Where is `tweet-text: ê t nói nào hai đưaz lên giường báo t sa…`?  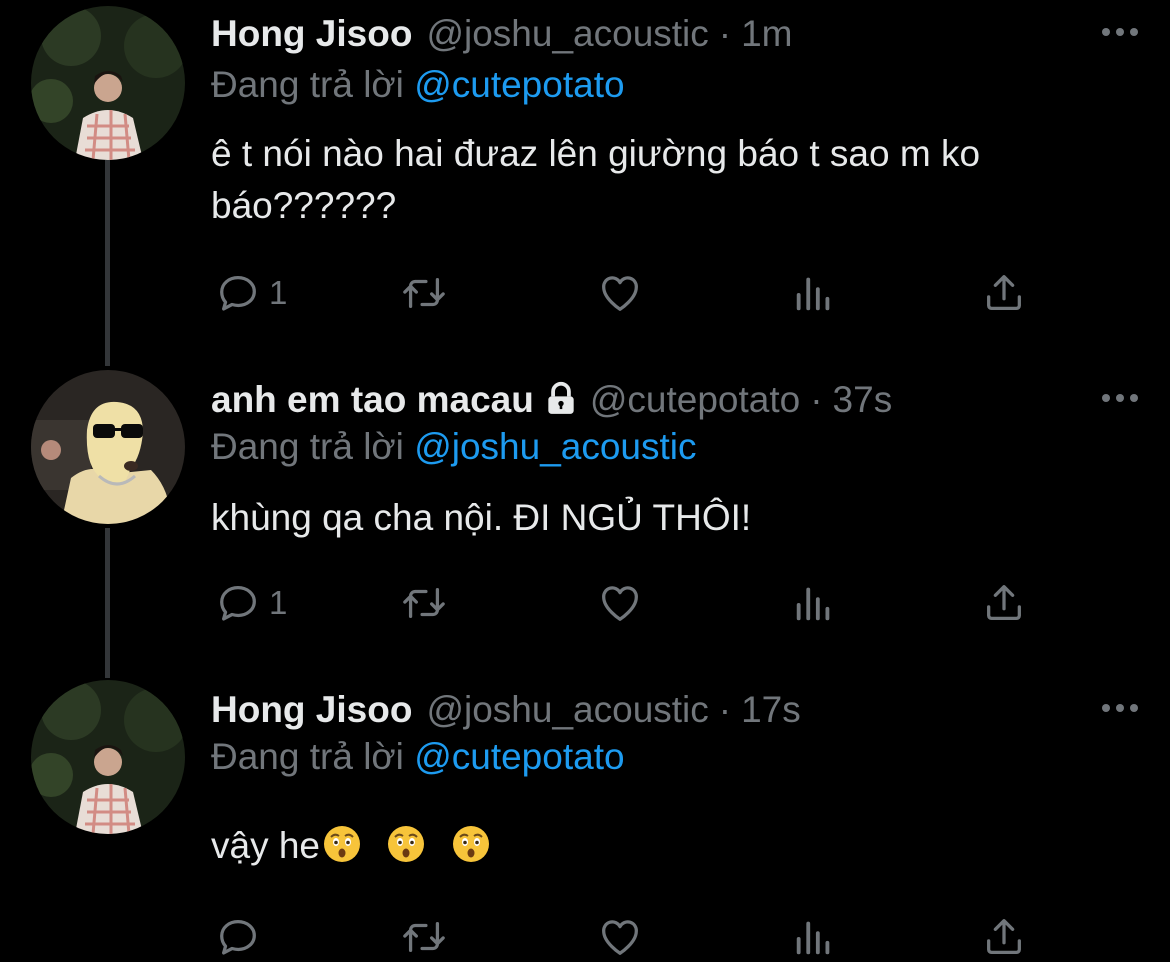 tweet-text: ê t nói nào hai đưaz lên giường báo t sa… is located at coordinates (596, 179).